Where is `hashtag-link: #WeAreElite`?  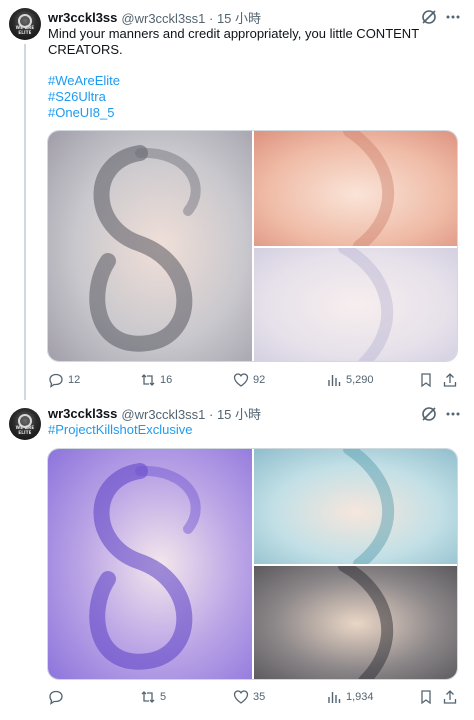 hashtag-link: #WeAreElite is located at coordinates (84, 81).